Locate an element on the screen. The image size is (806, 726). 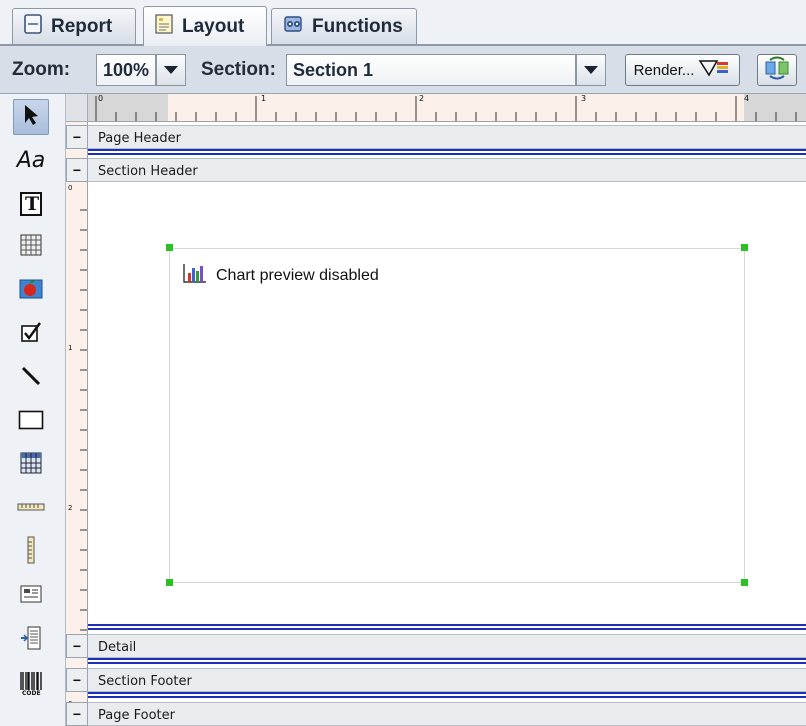
section-value: Section 1 is located at coordinates (333, 70).